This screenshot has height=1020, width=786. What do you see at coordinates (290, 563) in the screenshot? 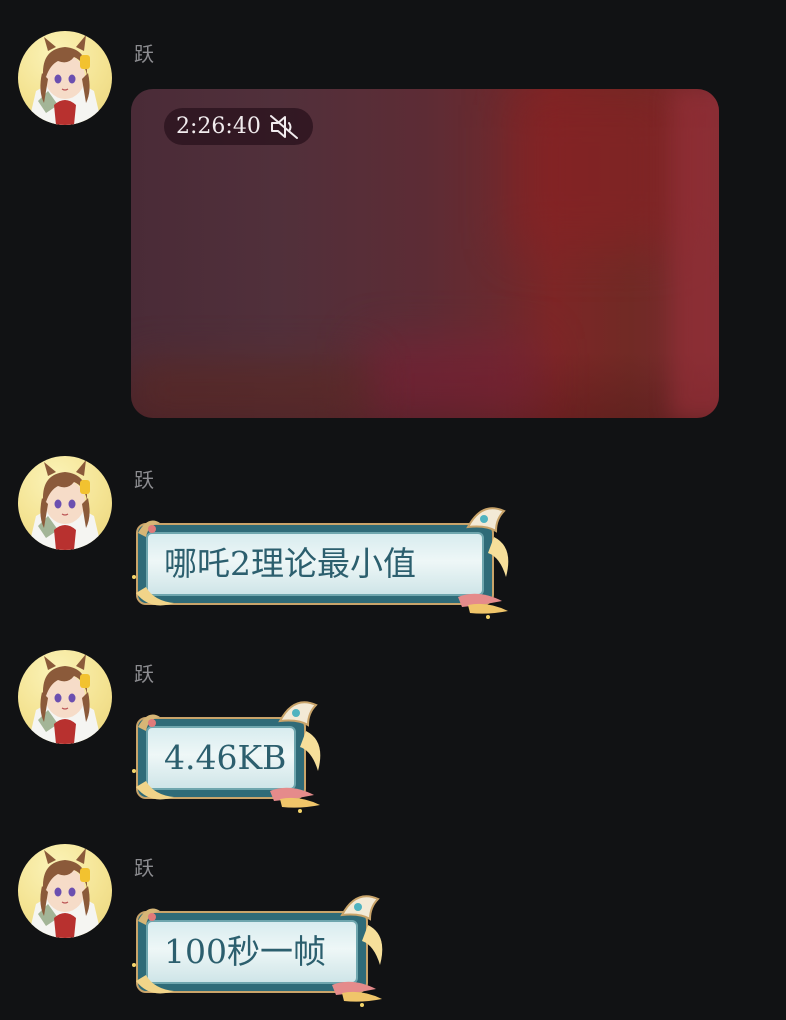
I see `message-text: 哪吒2理论最小值` at bounding box center [290, 563].